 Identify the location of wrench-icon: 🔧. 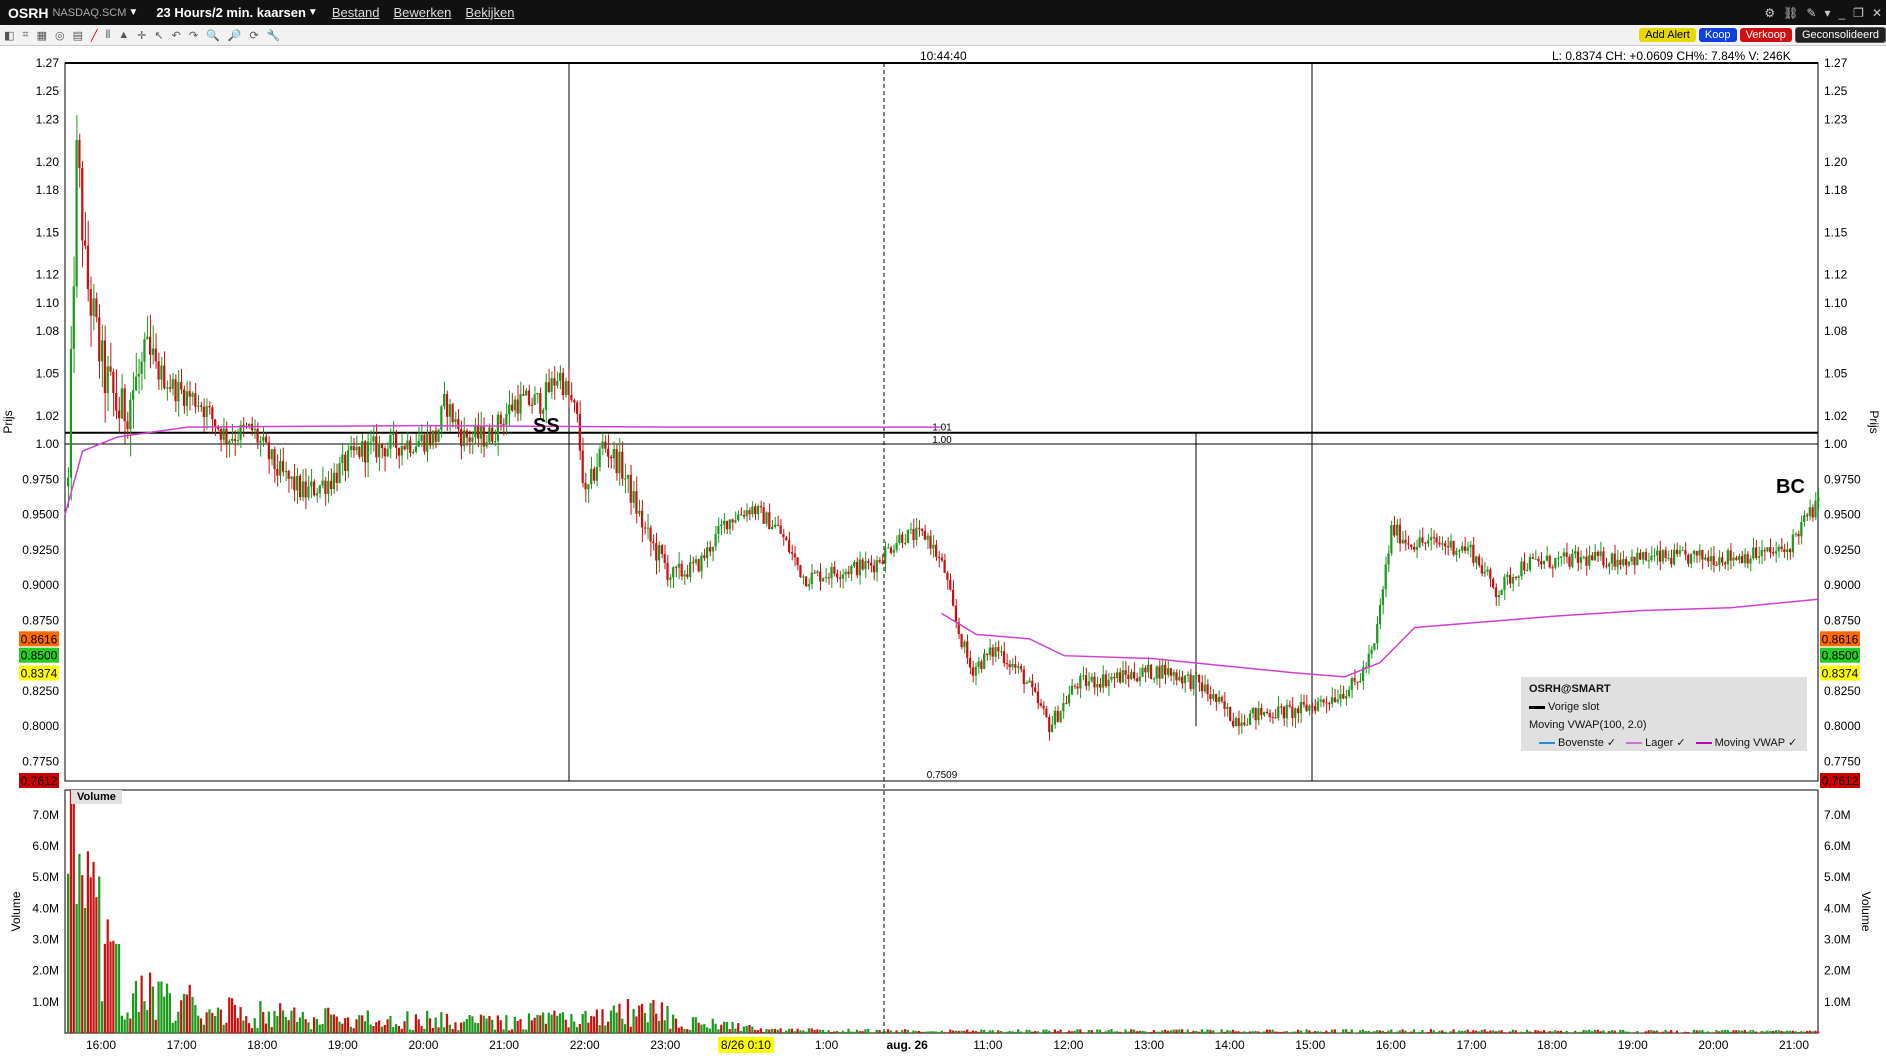
(274, 35).